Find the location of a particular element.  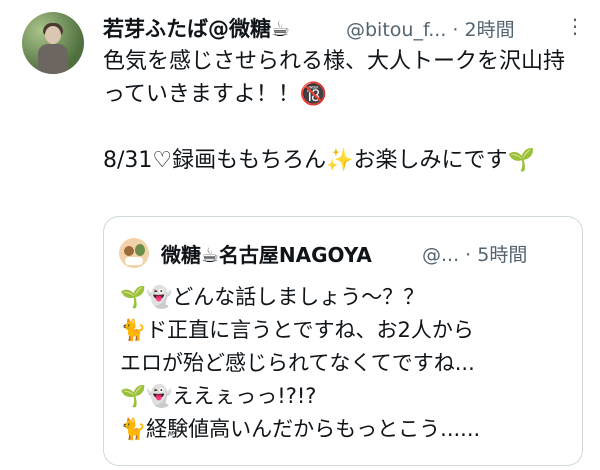

quoted-author-avatar is located at coordinates (134, 253).